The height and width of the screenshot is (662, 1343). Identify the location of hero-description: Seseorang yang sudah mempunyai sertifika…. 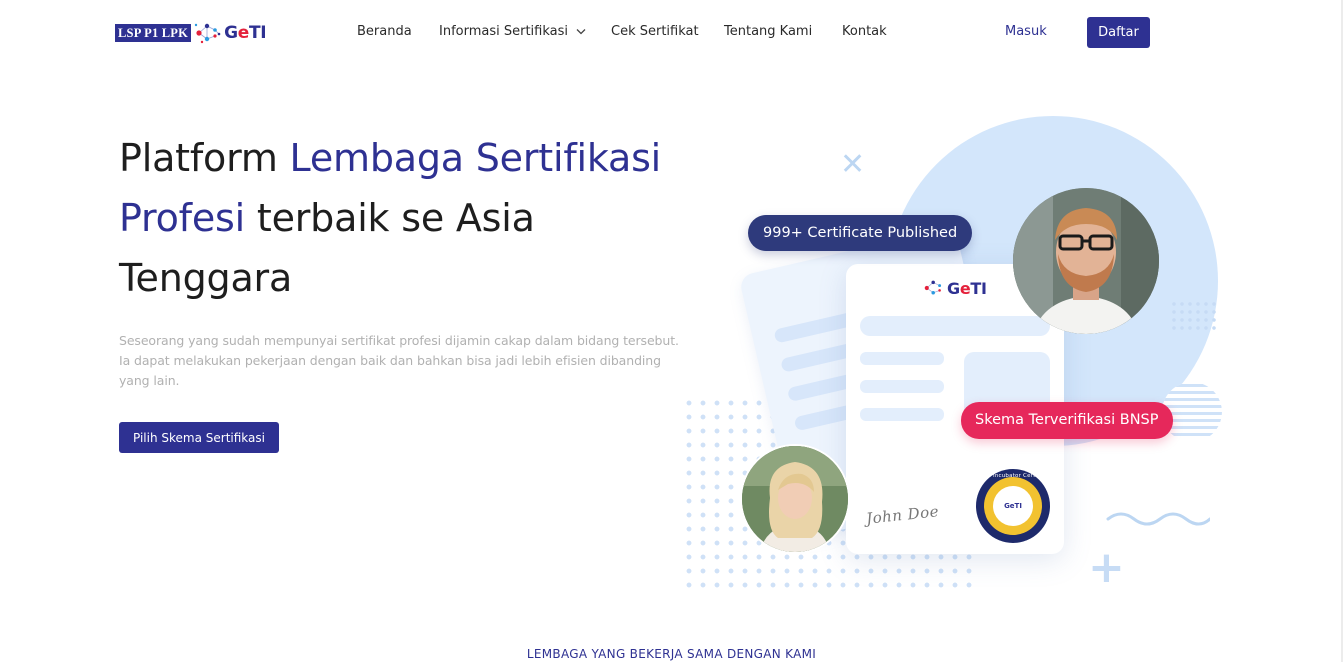
(399, 360).